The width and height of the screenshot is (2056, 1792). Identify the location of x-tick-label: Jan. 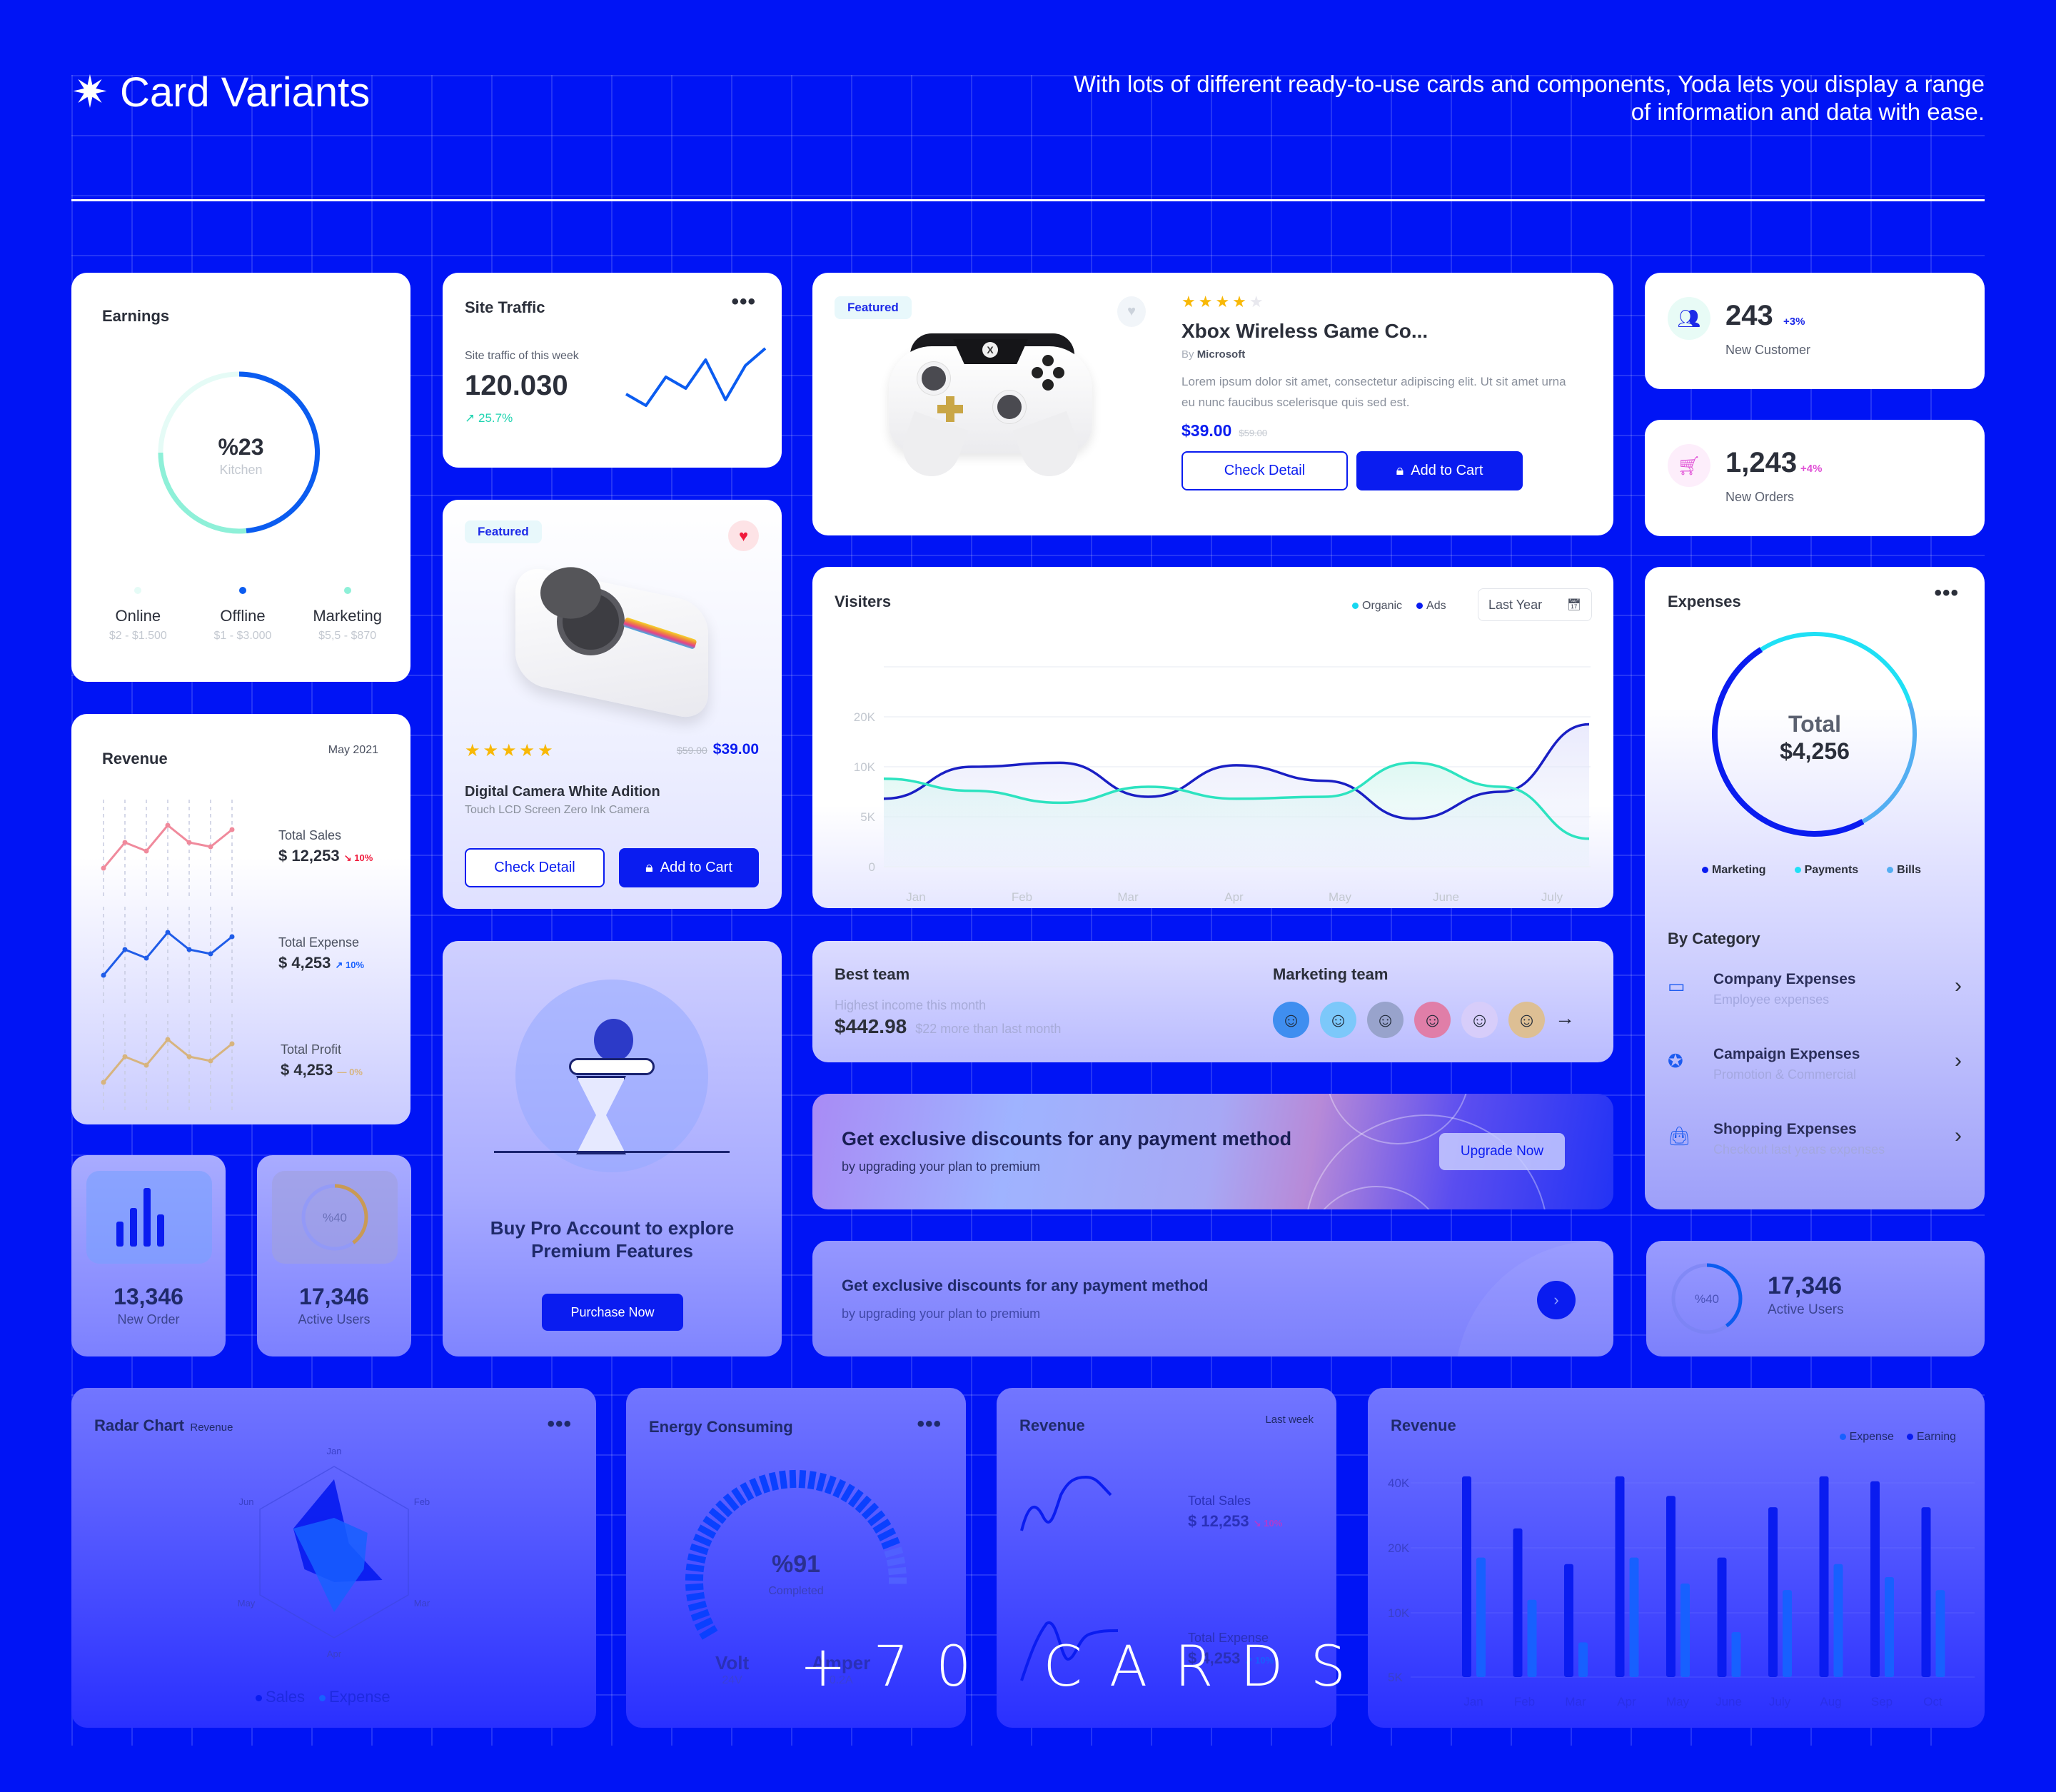
(915, 897).